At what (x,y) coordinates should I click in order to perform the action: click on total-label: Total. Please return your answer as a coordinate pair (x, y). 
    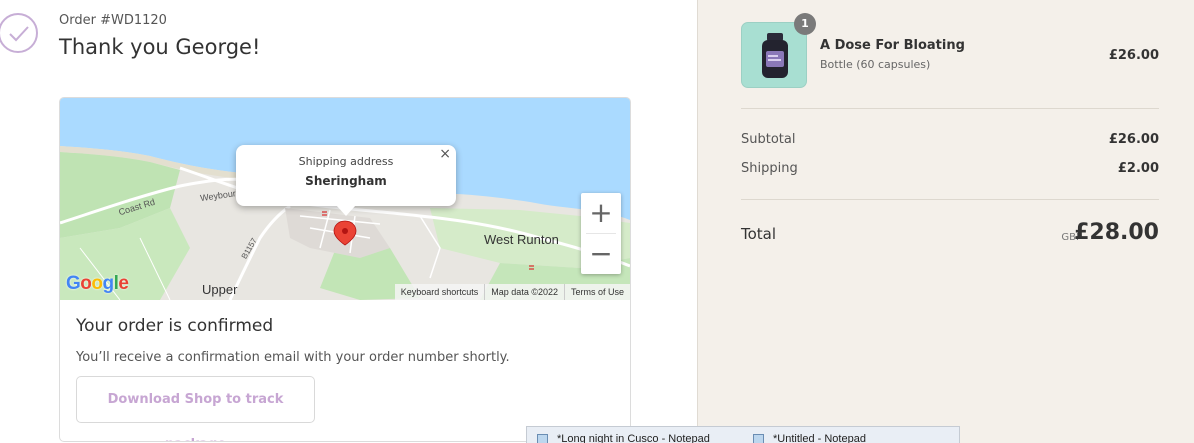
    Looking at the image, I should click on (759, 234).